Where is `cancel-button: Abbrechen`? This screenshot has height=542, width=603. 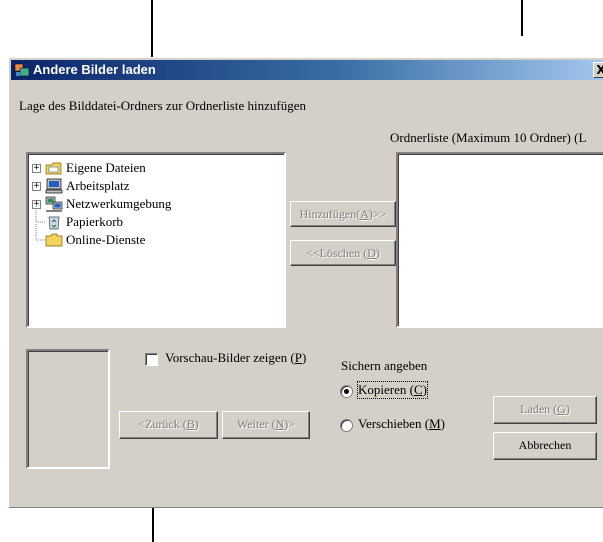 cancel-button: Abbrechen is located at coordinates (545, 446).